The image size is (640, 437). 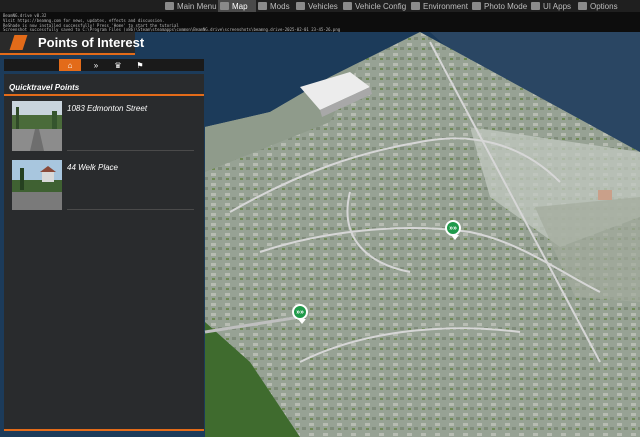 What do you see at coordinates (381, 6) in the screenshot?
I see `menu-label: Vehicle Config` at bounding box center [381, 6].